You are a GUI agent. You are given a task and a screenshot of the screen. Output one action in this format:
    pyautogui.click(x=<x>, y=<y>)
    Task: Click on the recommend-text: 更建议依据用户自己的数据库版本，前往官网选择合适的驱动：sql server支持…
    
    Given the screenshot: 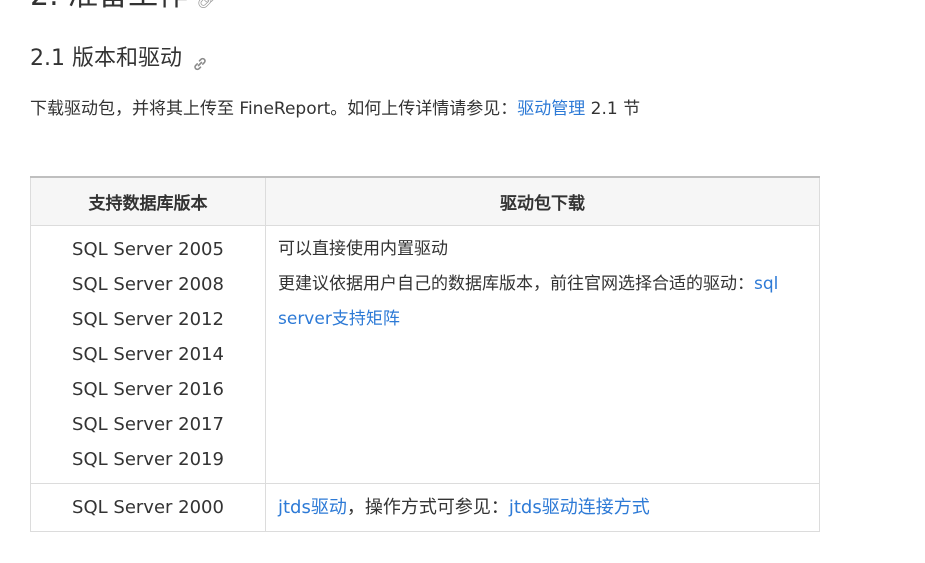 What is the action you would take?
    pyautogui.click(x=538, y=302)
    